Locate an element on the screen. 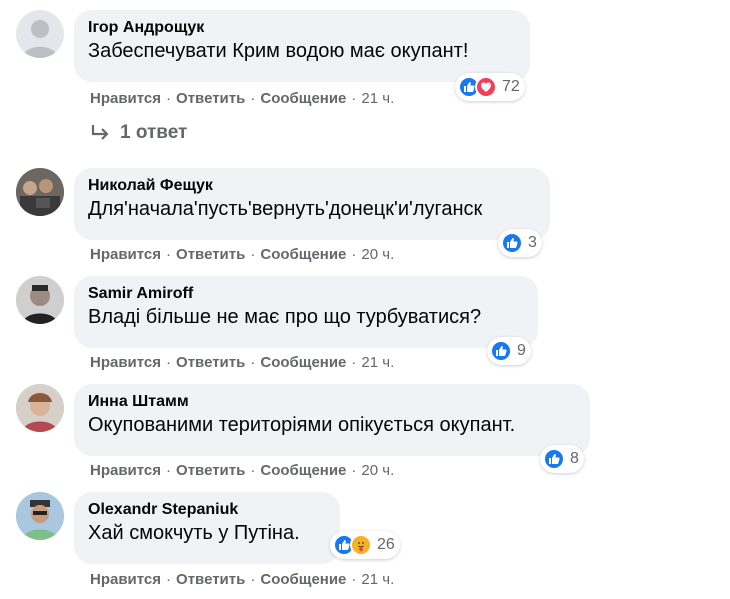 The width and height of the screenshot is (730, 599). care-reaction-icon is located at coordinates (361, 545).